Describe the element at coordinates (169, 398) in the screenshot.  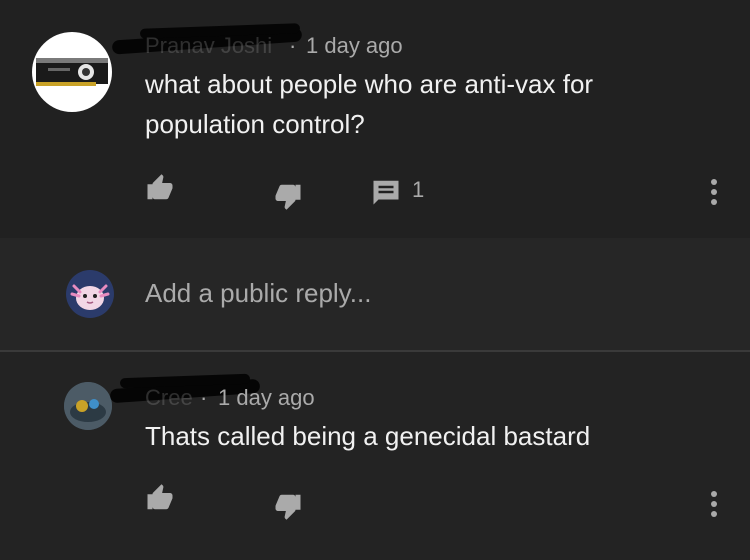
I see `comment-author: Cree` at that location.